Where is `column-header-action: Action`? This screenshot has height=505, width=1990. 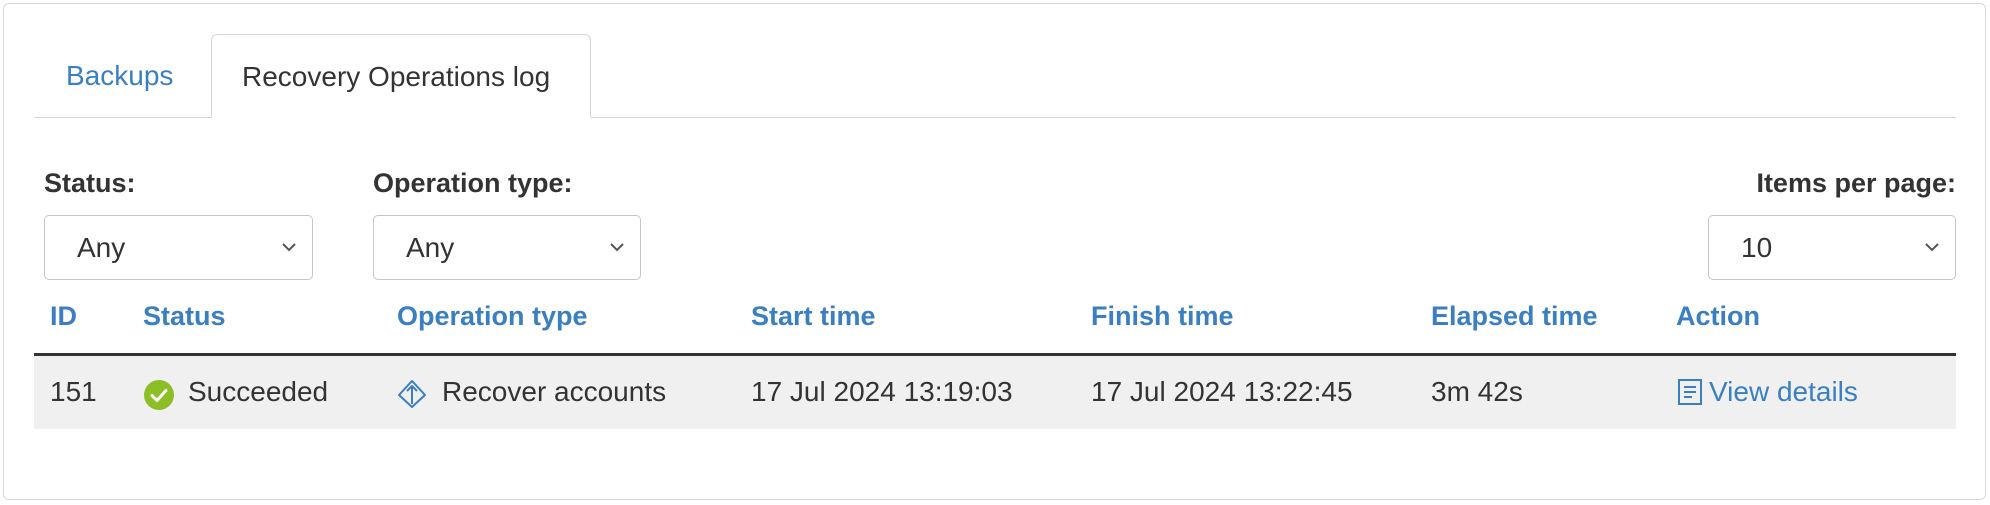 column-header-action: Action is located at coordinates (1718, 316).